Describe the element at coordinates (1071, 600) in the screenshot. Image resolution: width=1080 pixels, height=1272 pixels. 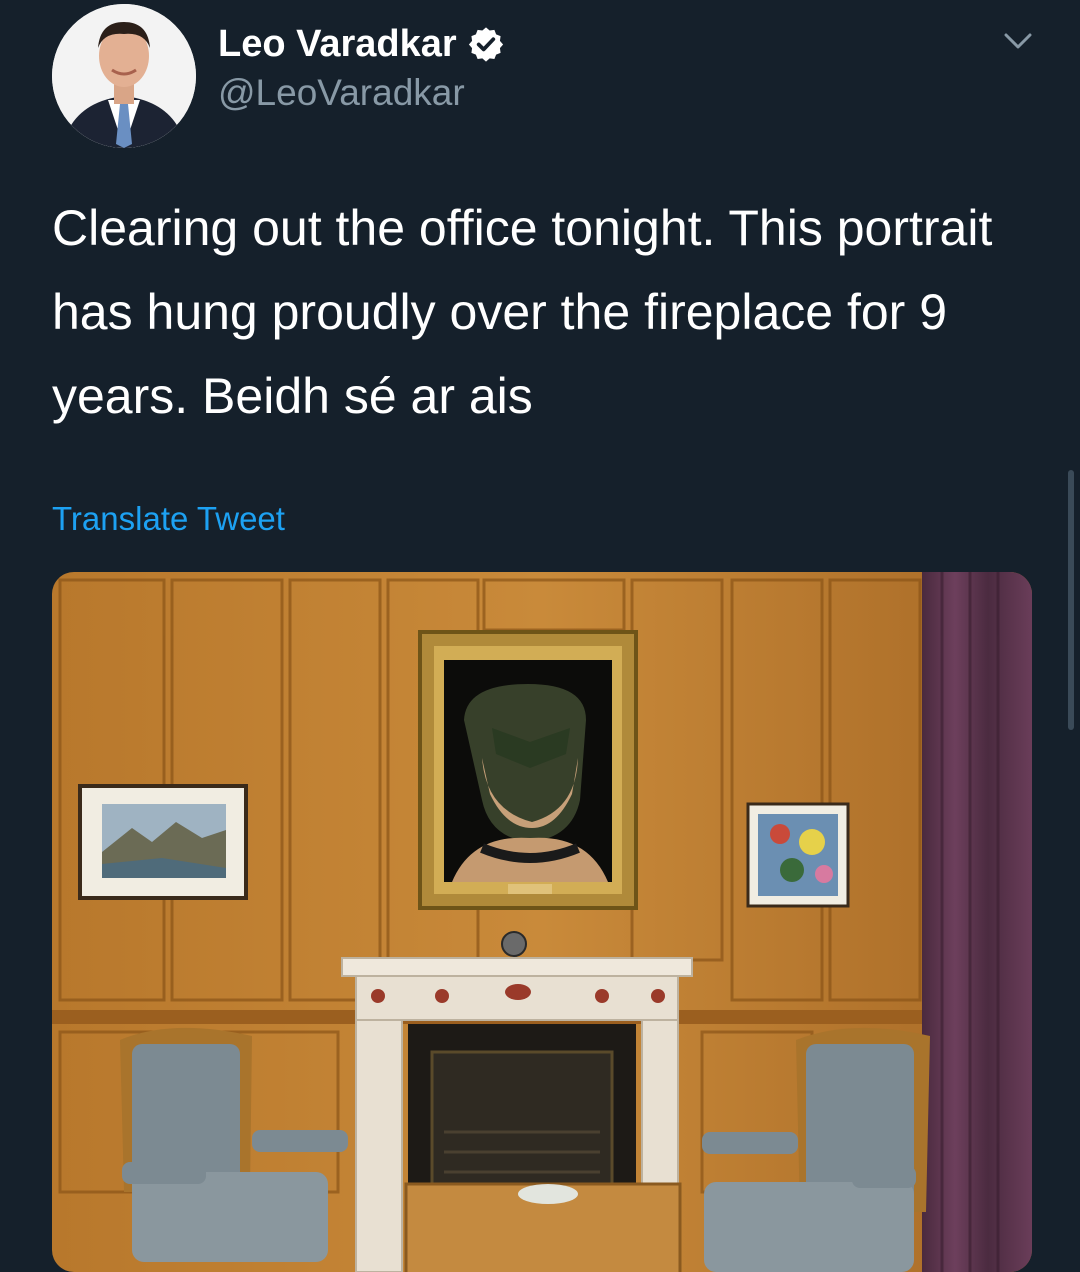
I see `scrollbar` at that location.